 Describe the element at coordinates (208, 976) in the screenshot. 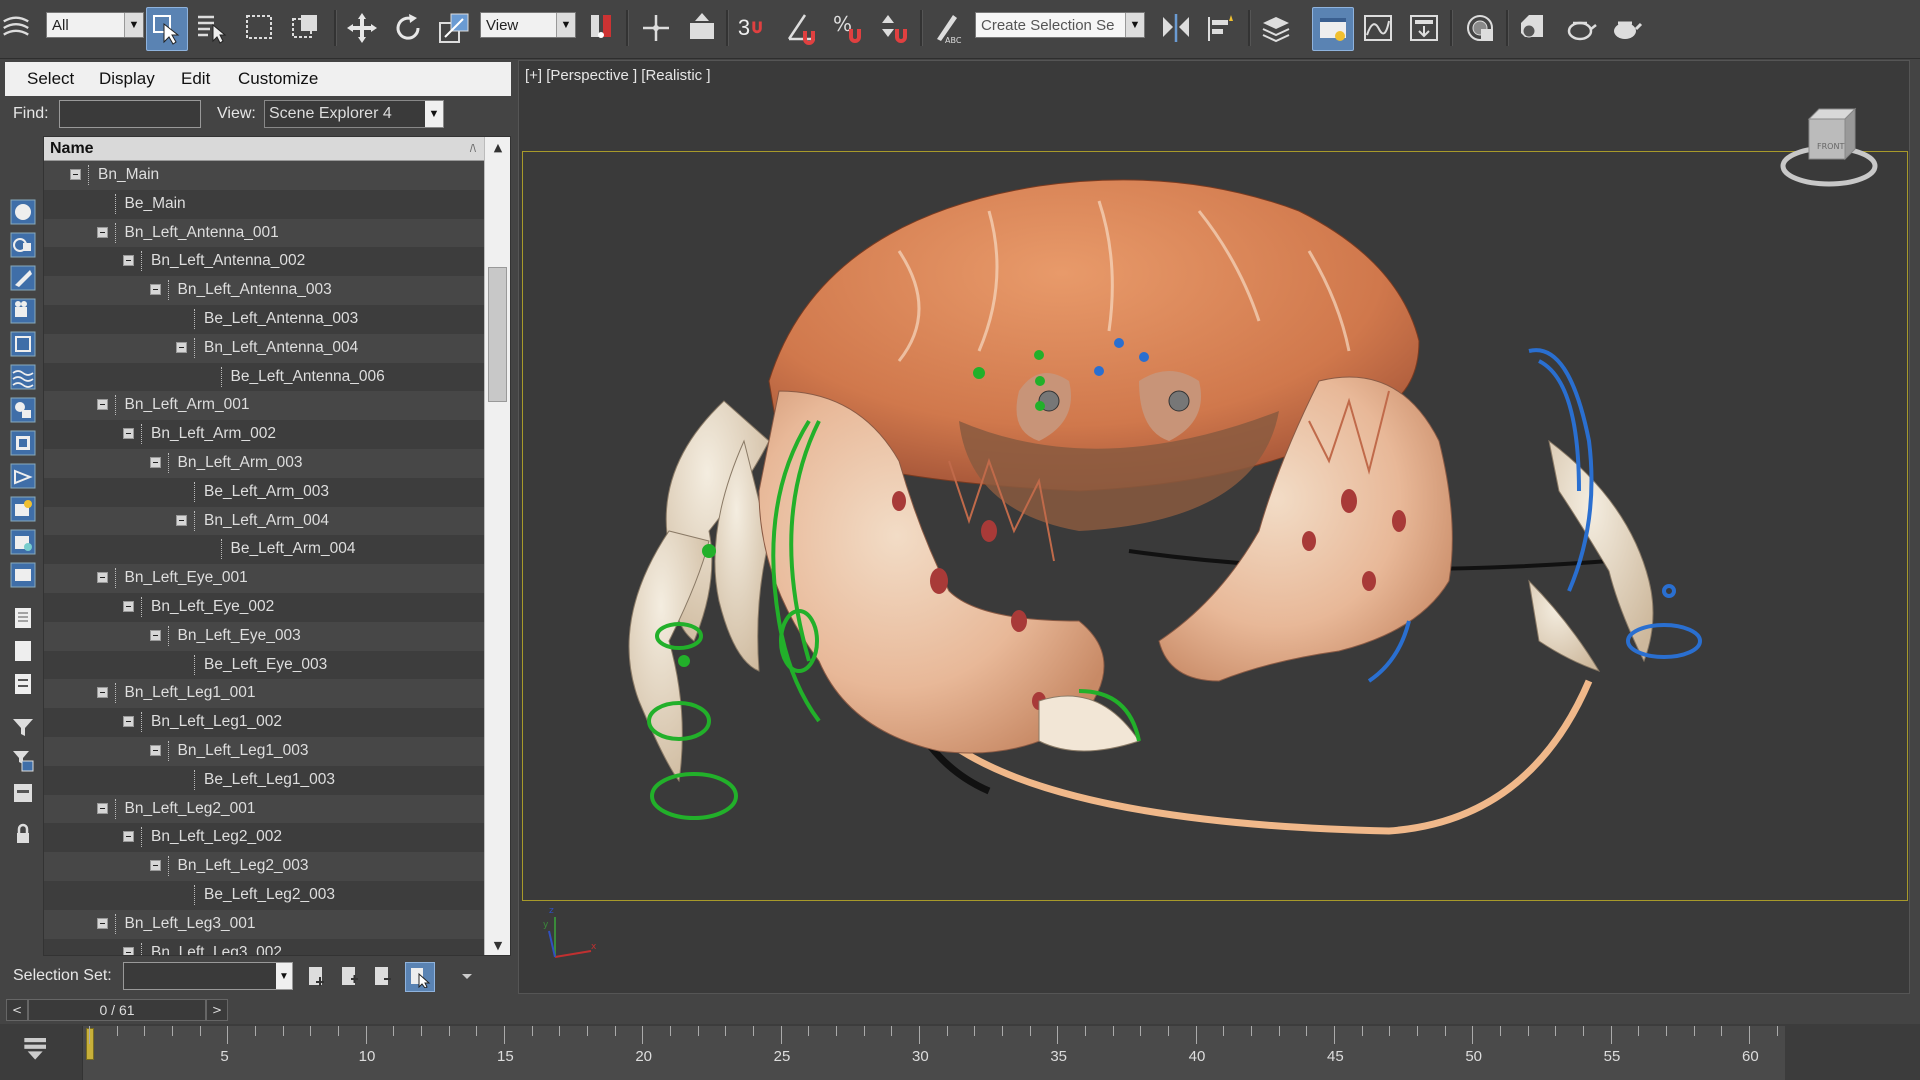

I see `selection-set-dropdown: ▼` at that location.